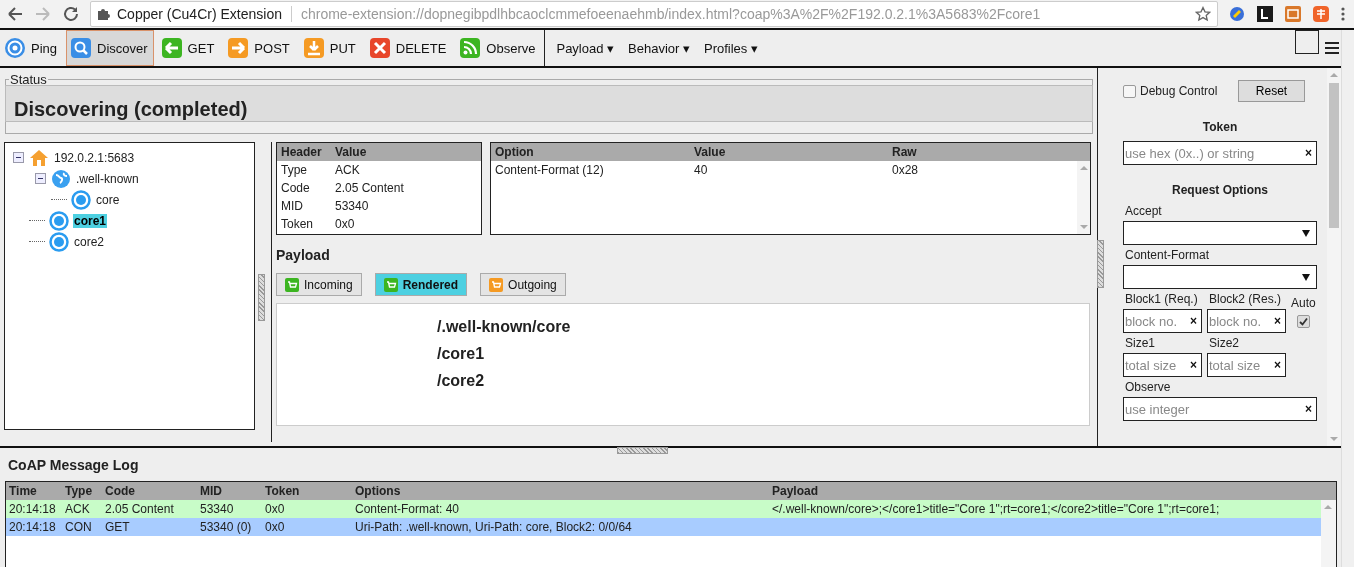 The height and width of the screenshot is (567, 1354). I want to click on column-header: MID, so click(211, 491).